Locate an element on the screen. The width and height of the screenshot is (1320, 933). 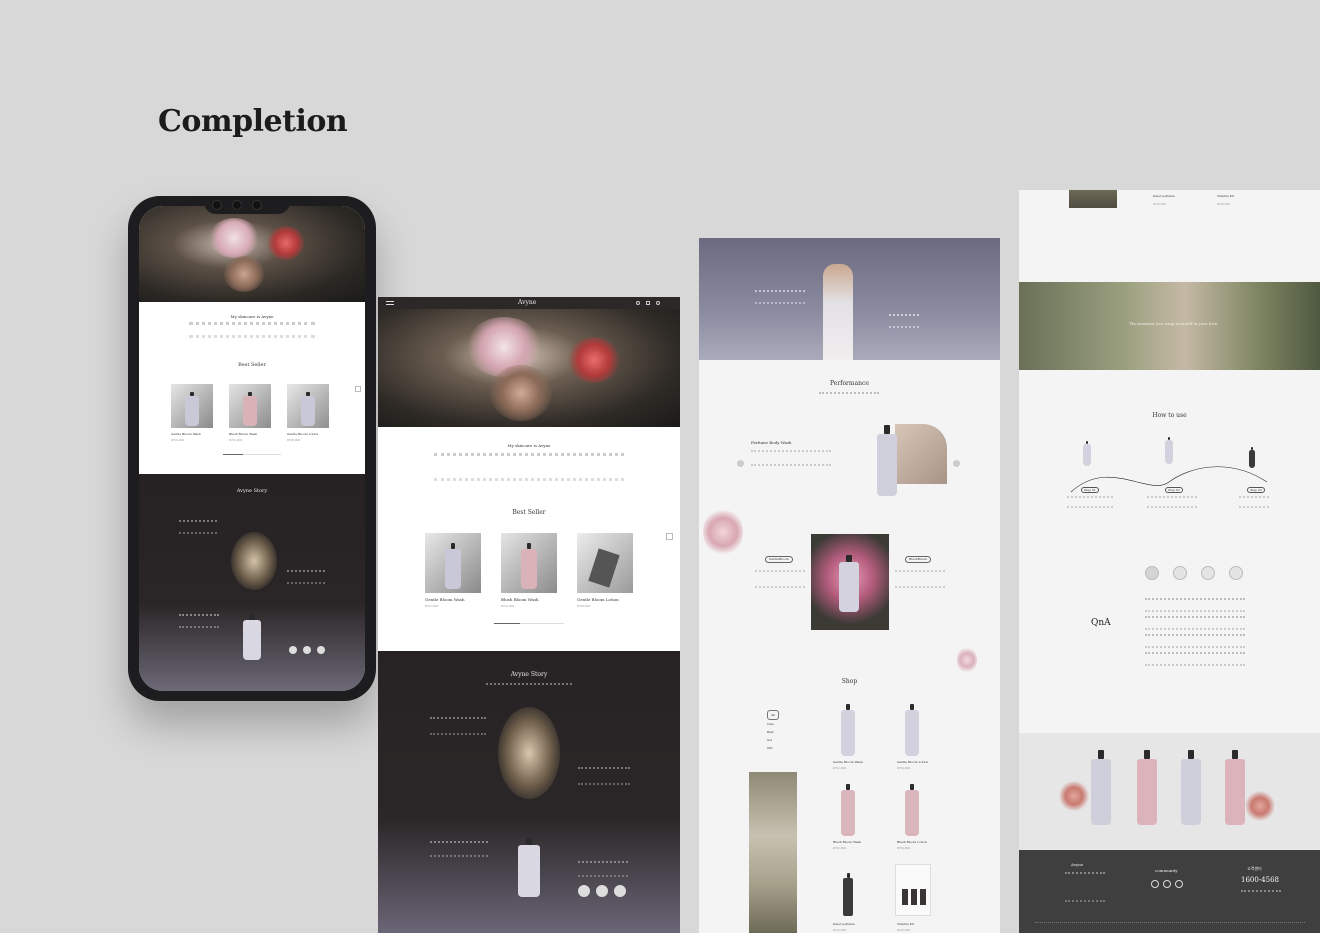
best-seller-title: Best Seller is located at coordinates (529, 512).